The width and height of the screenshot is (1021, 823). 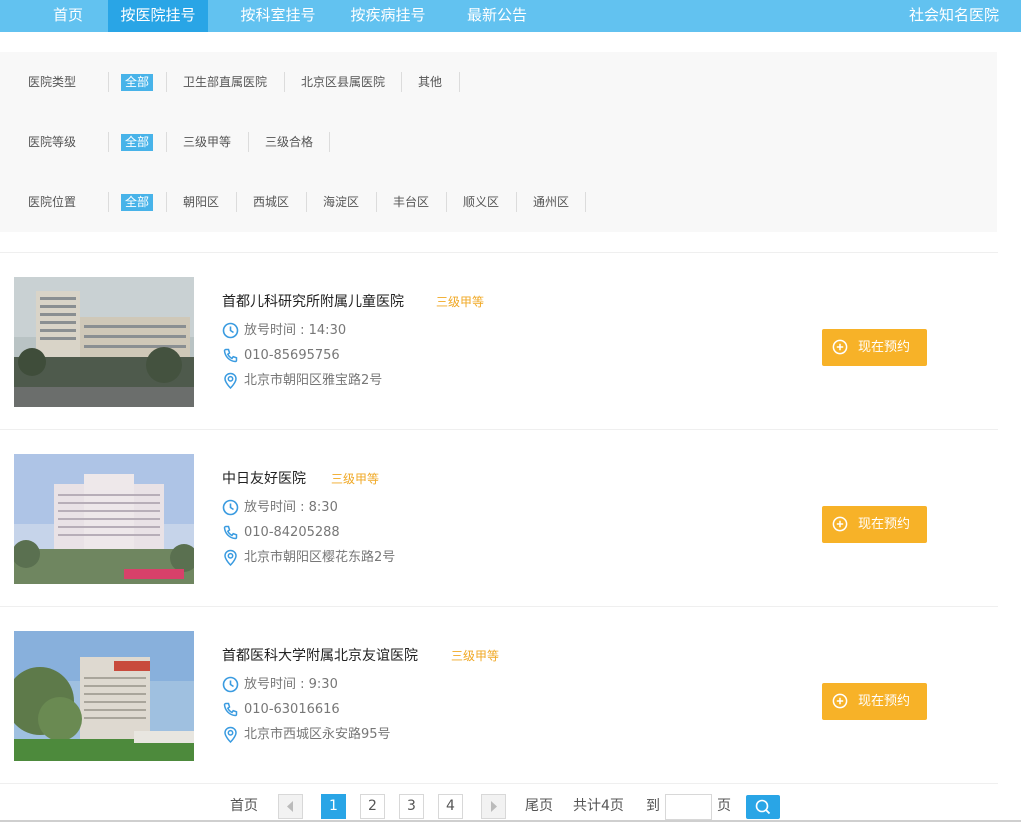 I want to click on address: 北京市朝阳区樱花东路2号, so click(x=320, y=557).